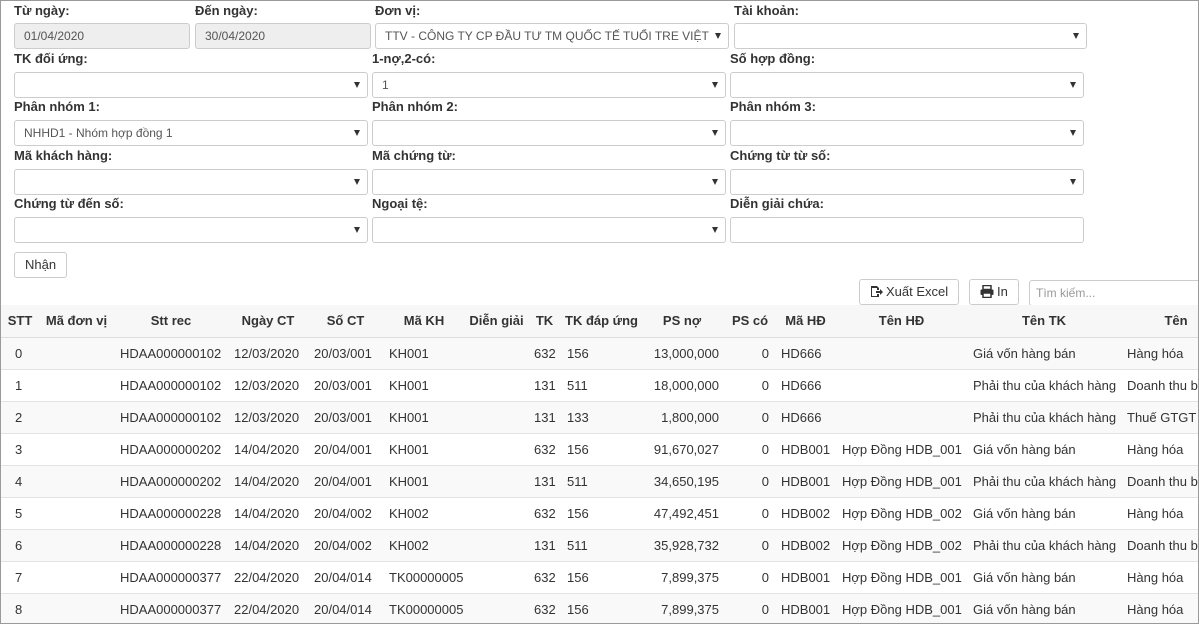 This screenshot has height=624, width=1199. What do you see at coordinates (805, 321) in the screenshot?
I see `column-header: Mã HĐ` at bounding box center [805, 321].